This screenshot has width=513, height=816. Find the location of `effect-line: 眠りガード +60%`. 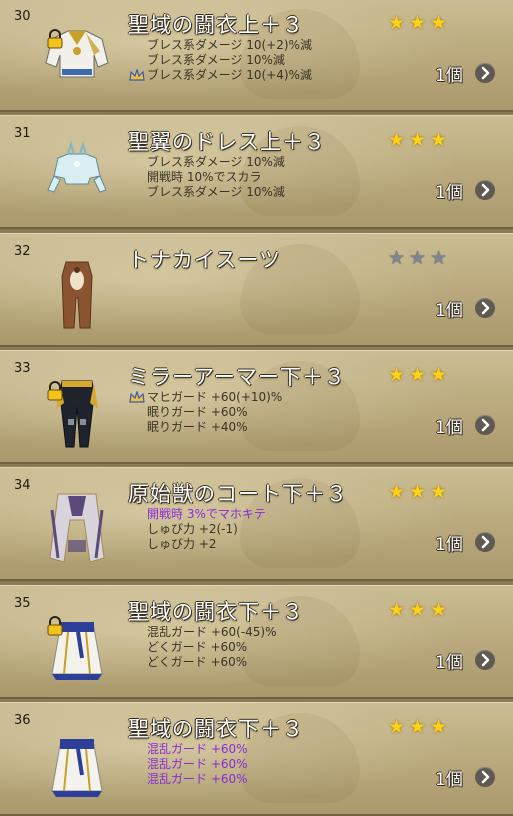

effect-line: 眠りガード +60% is located at coordinates (262, 412).